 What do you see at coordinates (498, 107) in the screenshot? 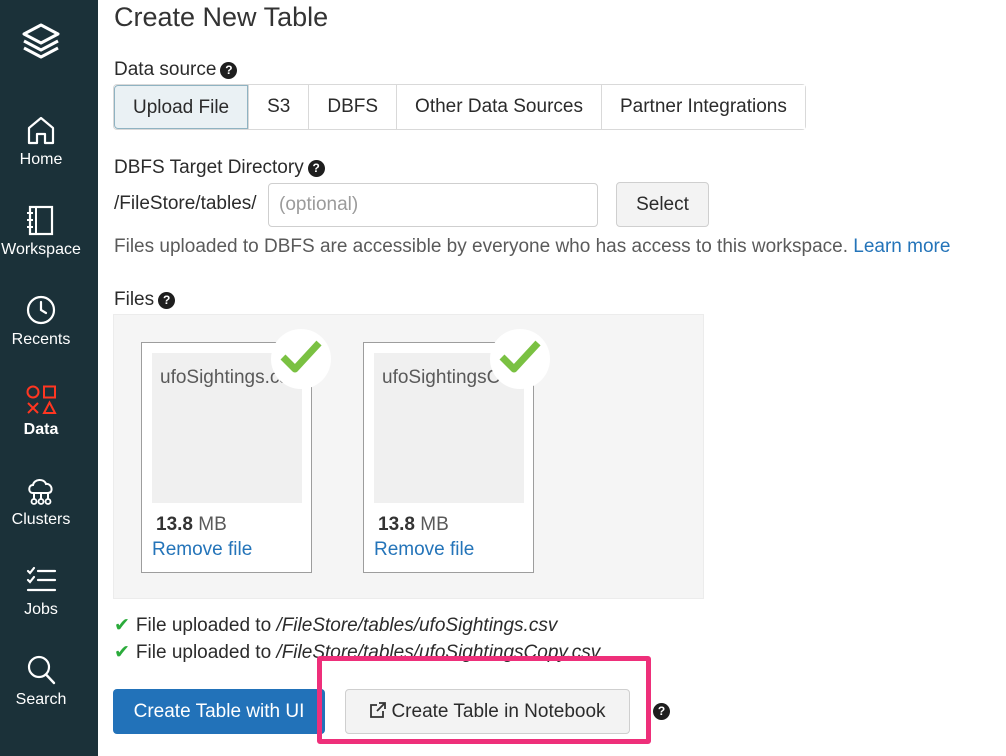
I see `tab-other-data-sources: Other Data Sources` at bounding box center [498, 107].